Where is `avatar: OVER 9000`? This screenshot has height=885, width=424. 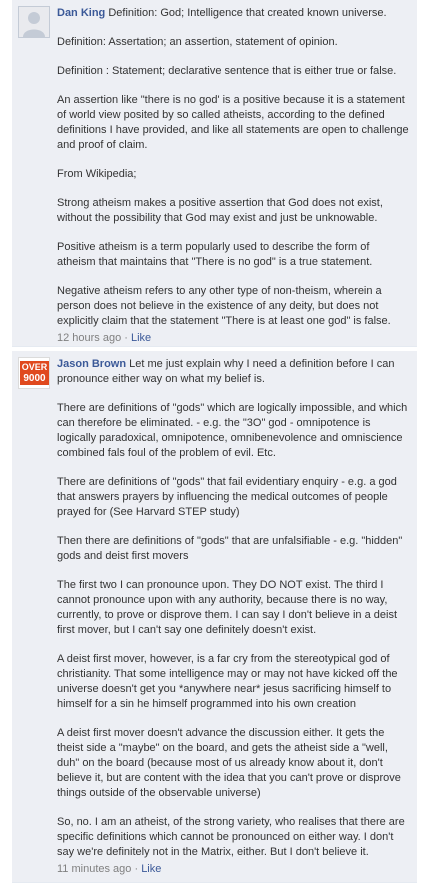 avatar: OVER 9000 is located at coordinates (34, 373).